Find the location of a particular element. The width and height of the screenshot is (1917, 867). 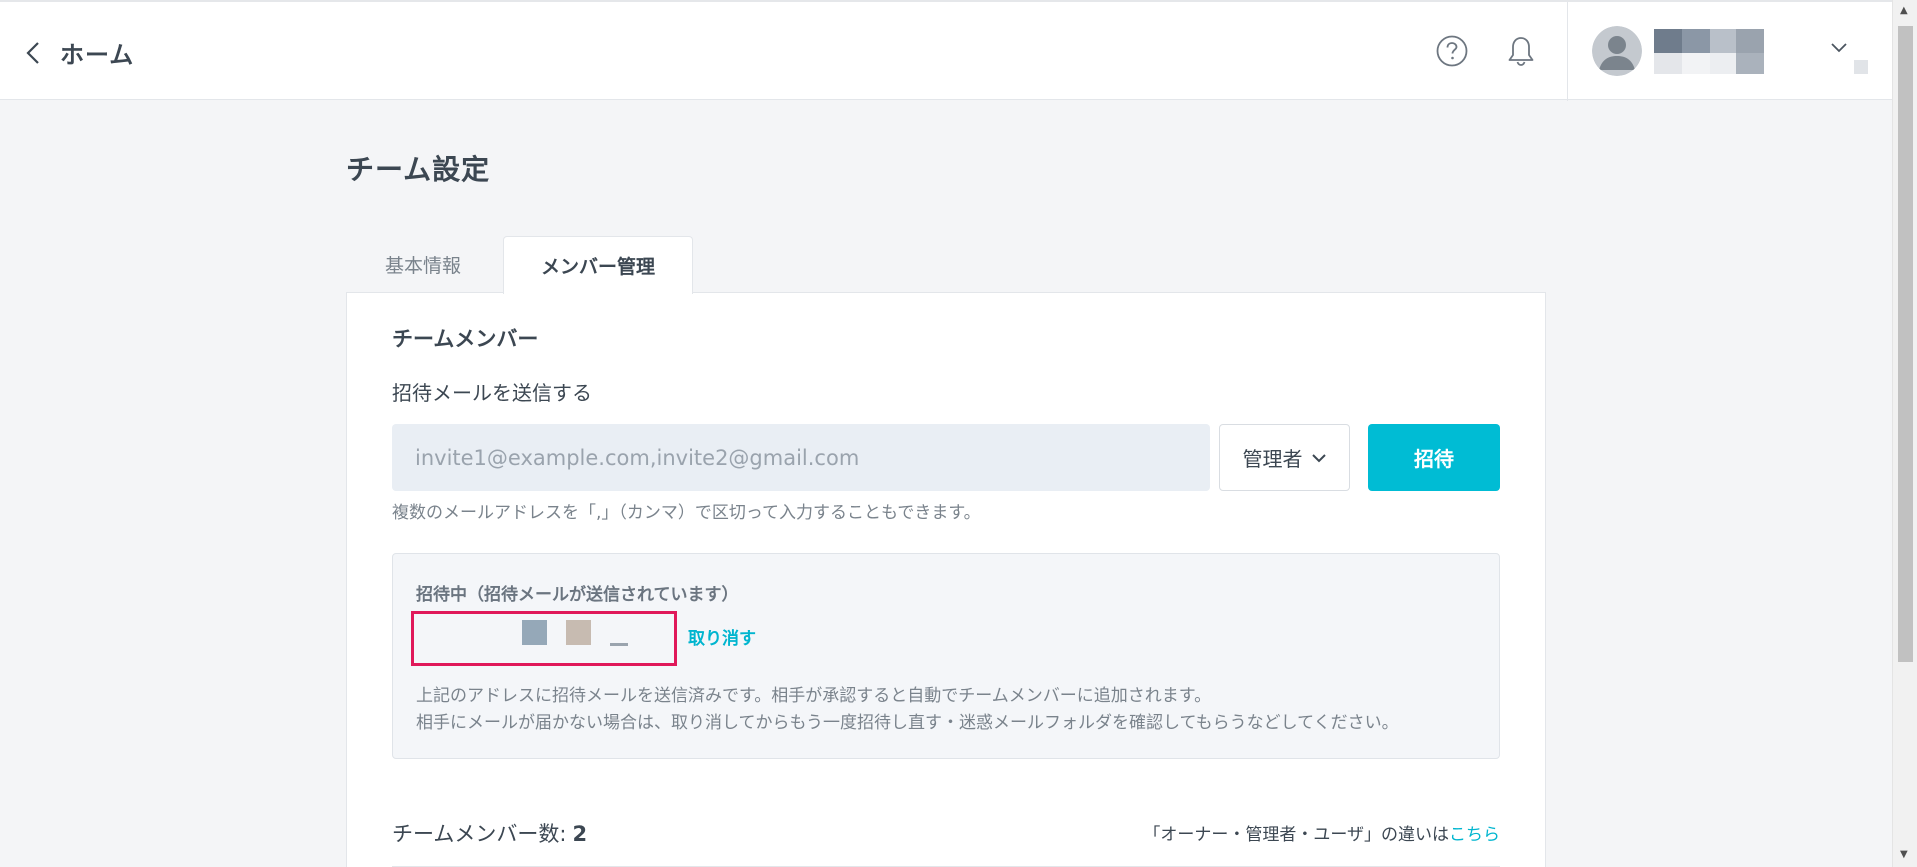

user-menu is located at coordinates (1729, 52).